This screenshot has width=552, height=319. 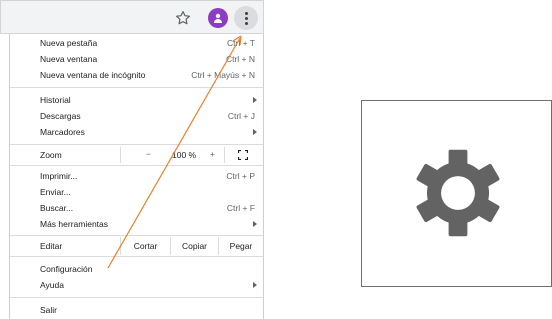 I want to click on menu-item-label: Marcadores, so click(x=62, y=132).